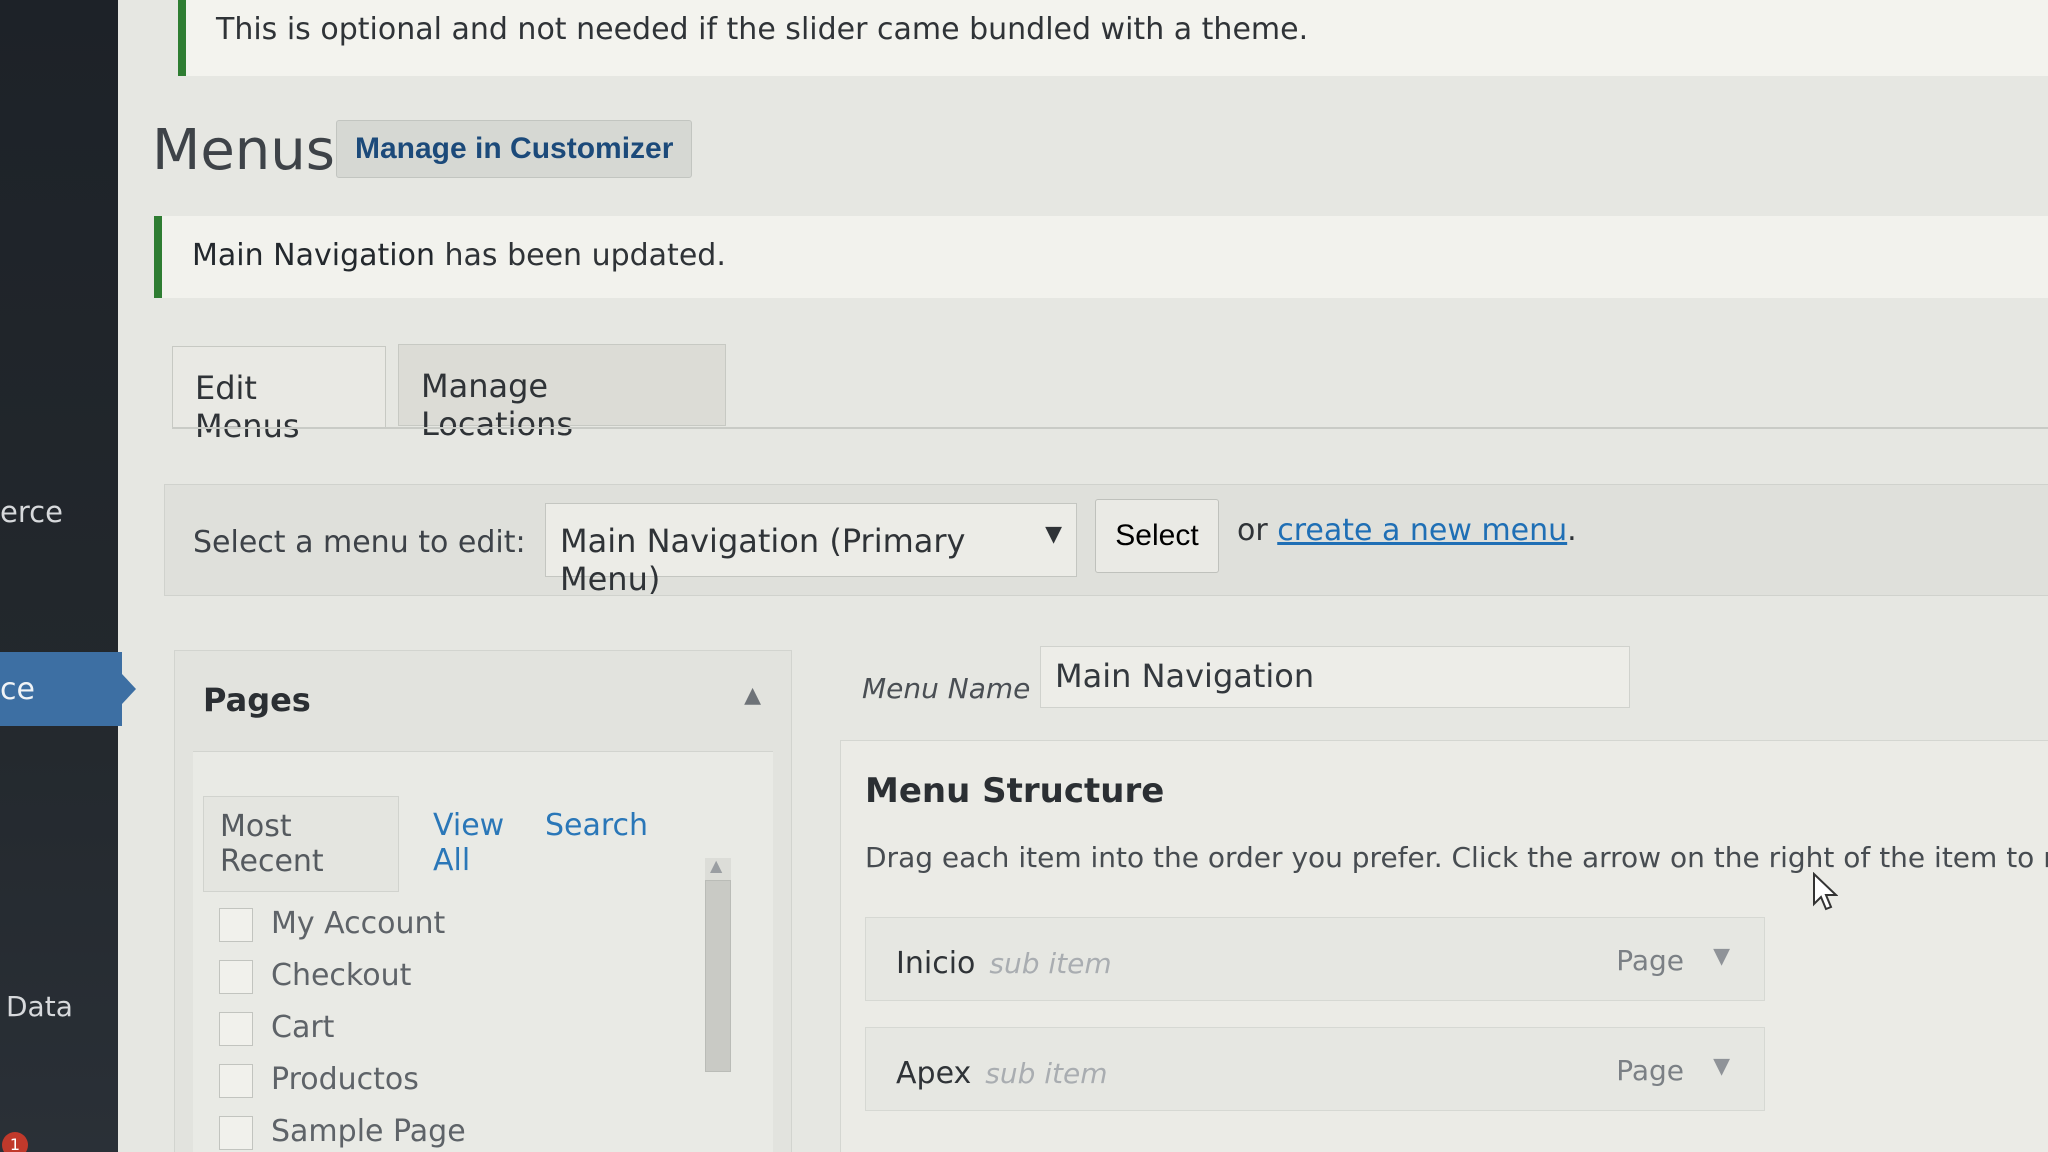 This screenshot has width=2048, height=1152. What do you see at coordinates (946, 688) in the screenshot?
I see `menu-name-label: Menu Name` at bounding box center [946, 688].